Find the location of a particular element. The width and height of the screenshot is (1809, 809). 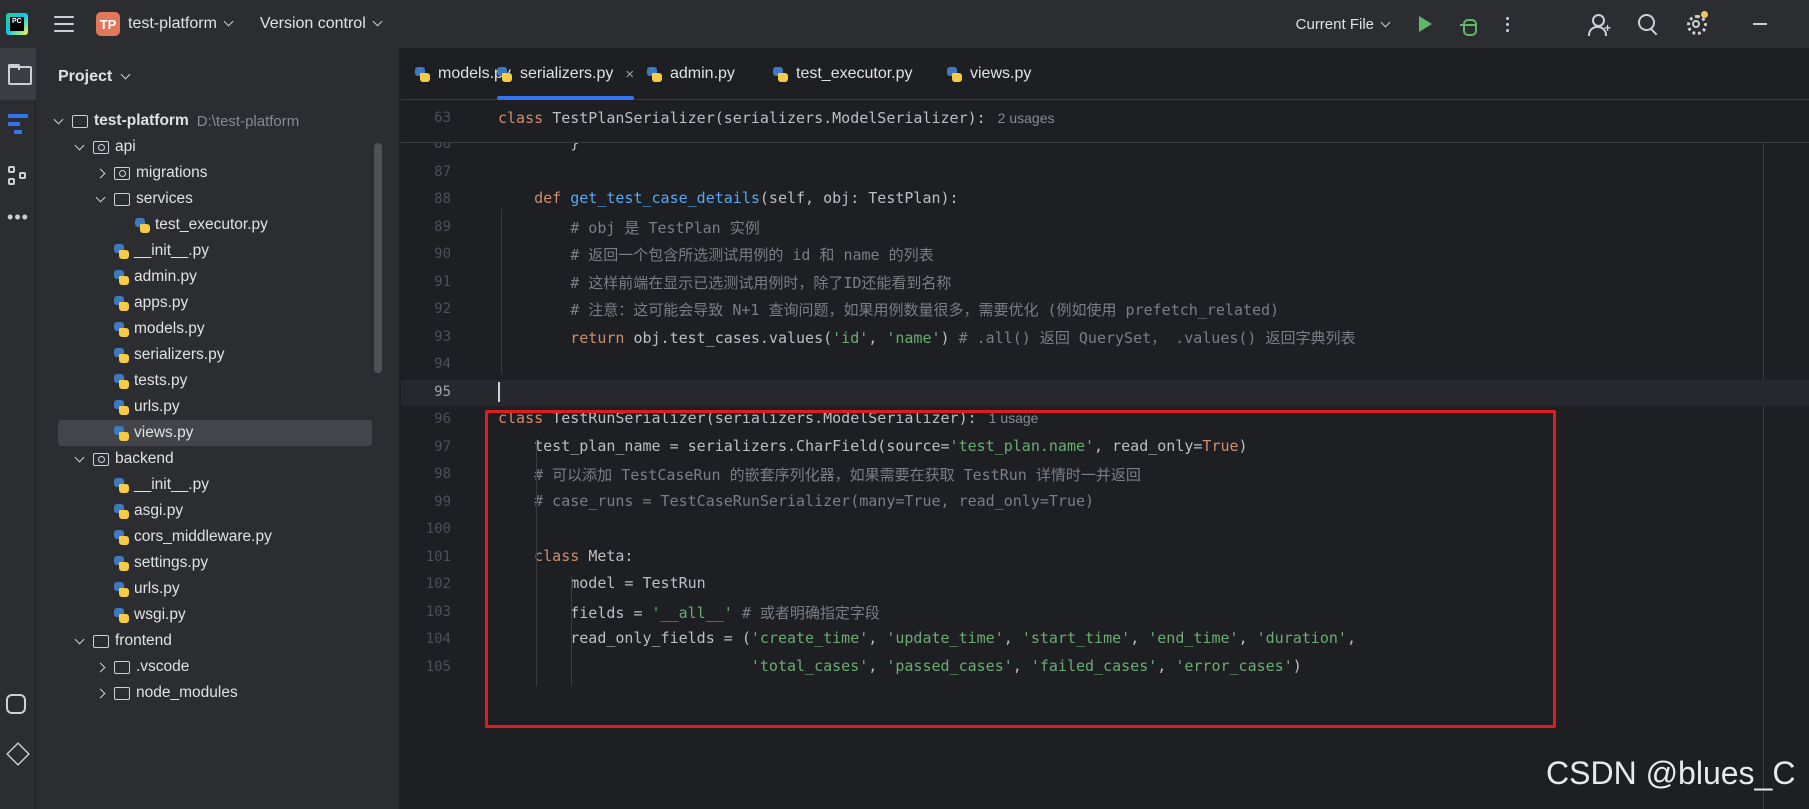

tree-item: services is located at coordinates (218, 199).